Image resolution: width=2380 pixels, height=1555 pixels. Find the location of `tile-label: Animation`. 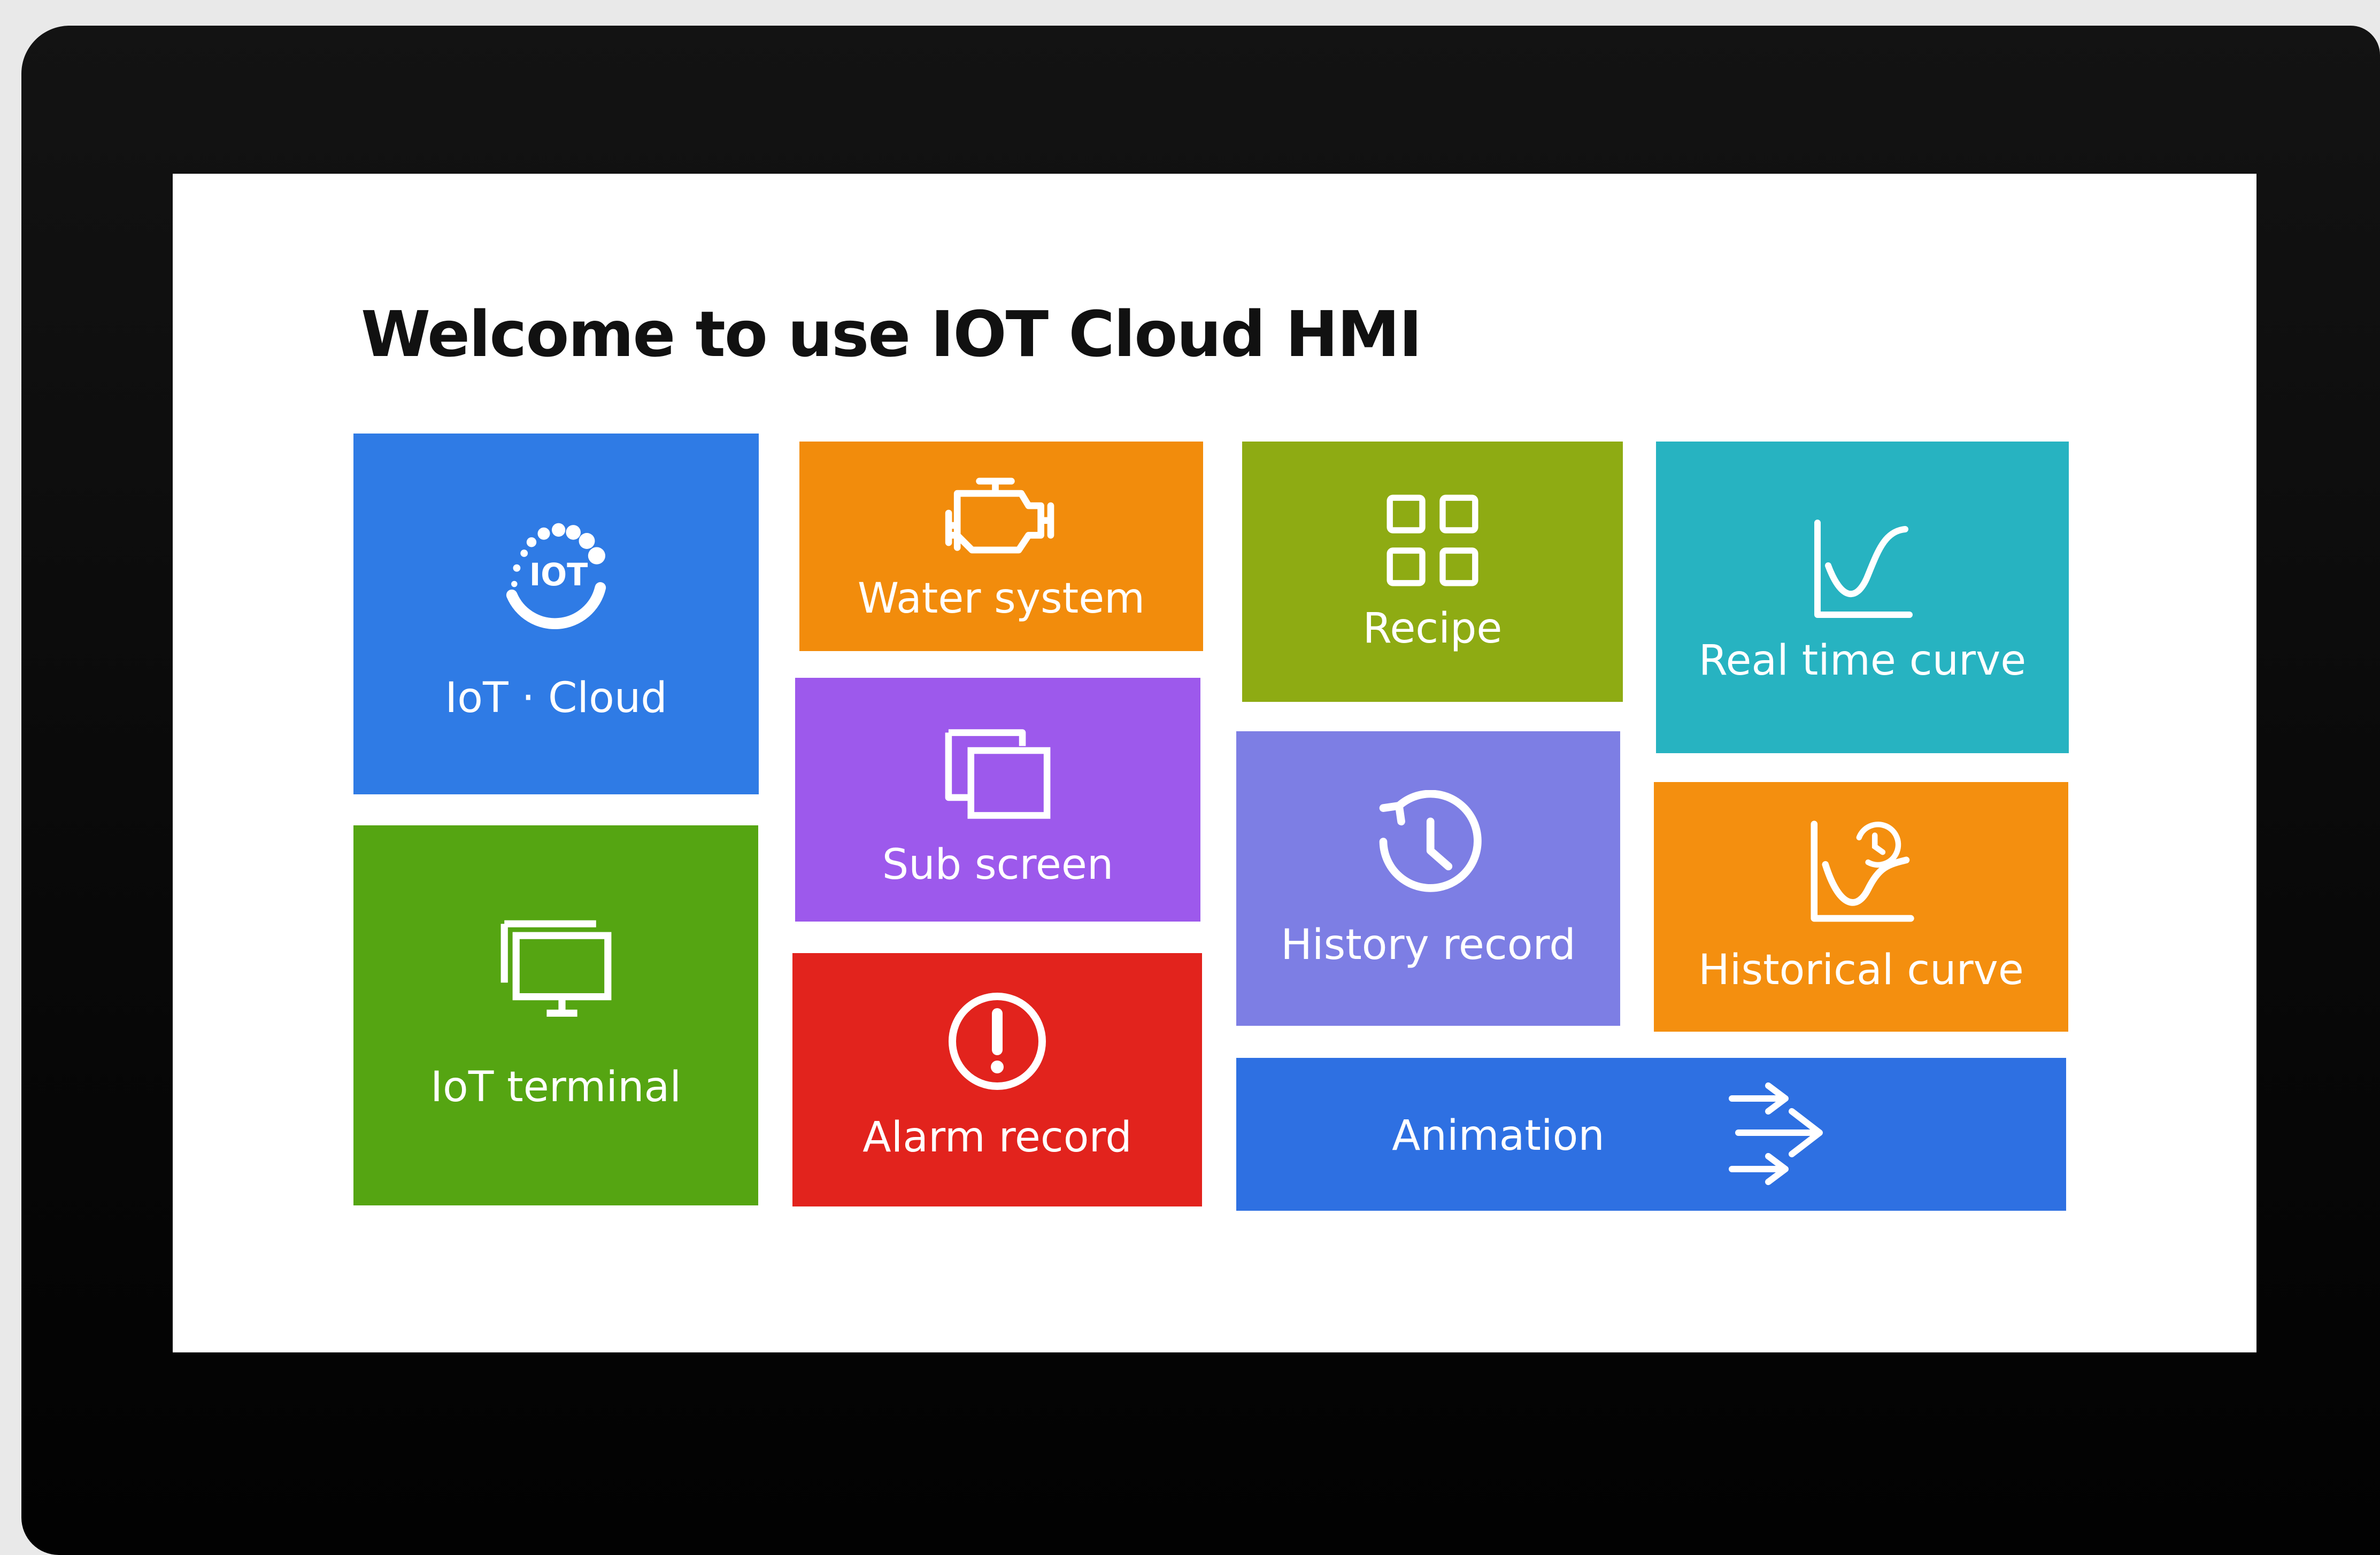

tile-label: Animation is located at coordinates (1498, 1136).